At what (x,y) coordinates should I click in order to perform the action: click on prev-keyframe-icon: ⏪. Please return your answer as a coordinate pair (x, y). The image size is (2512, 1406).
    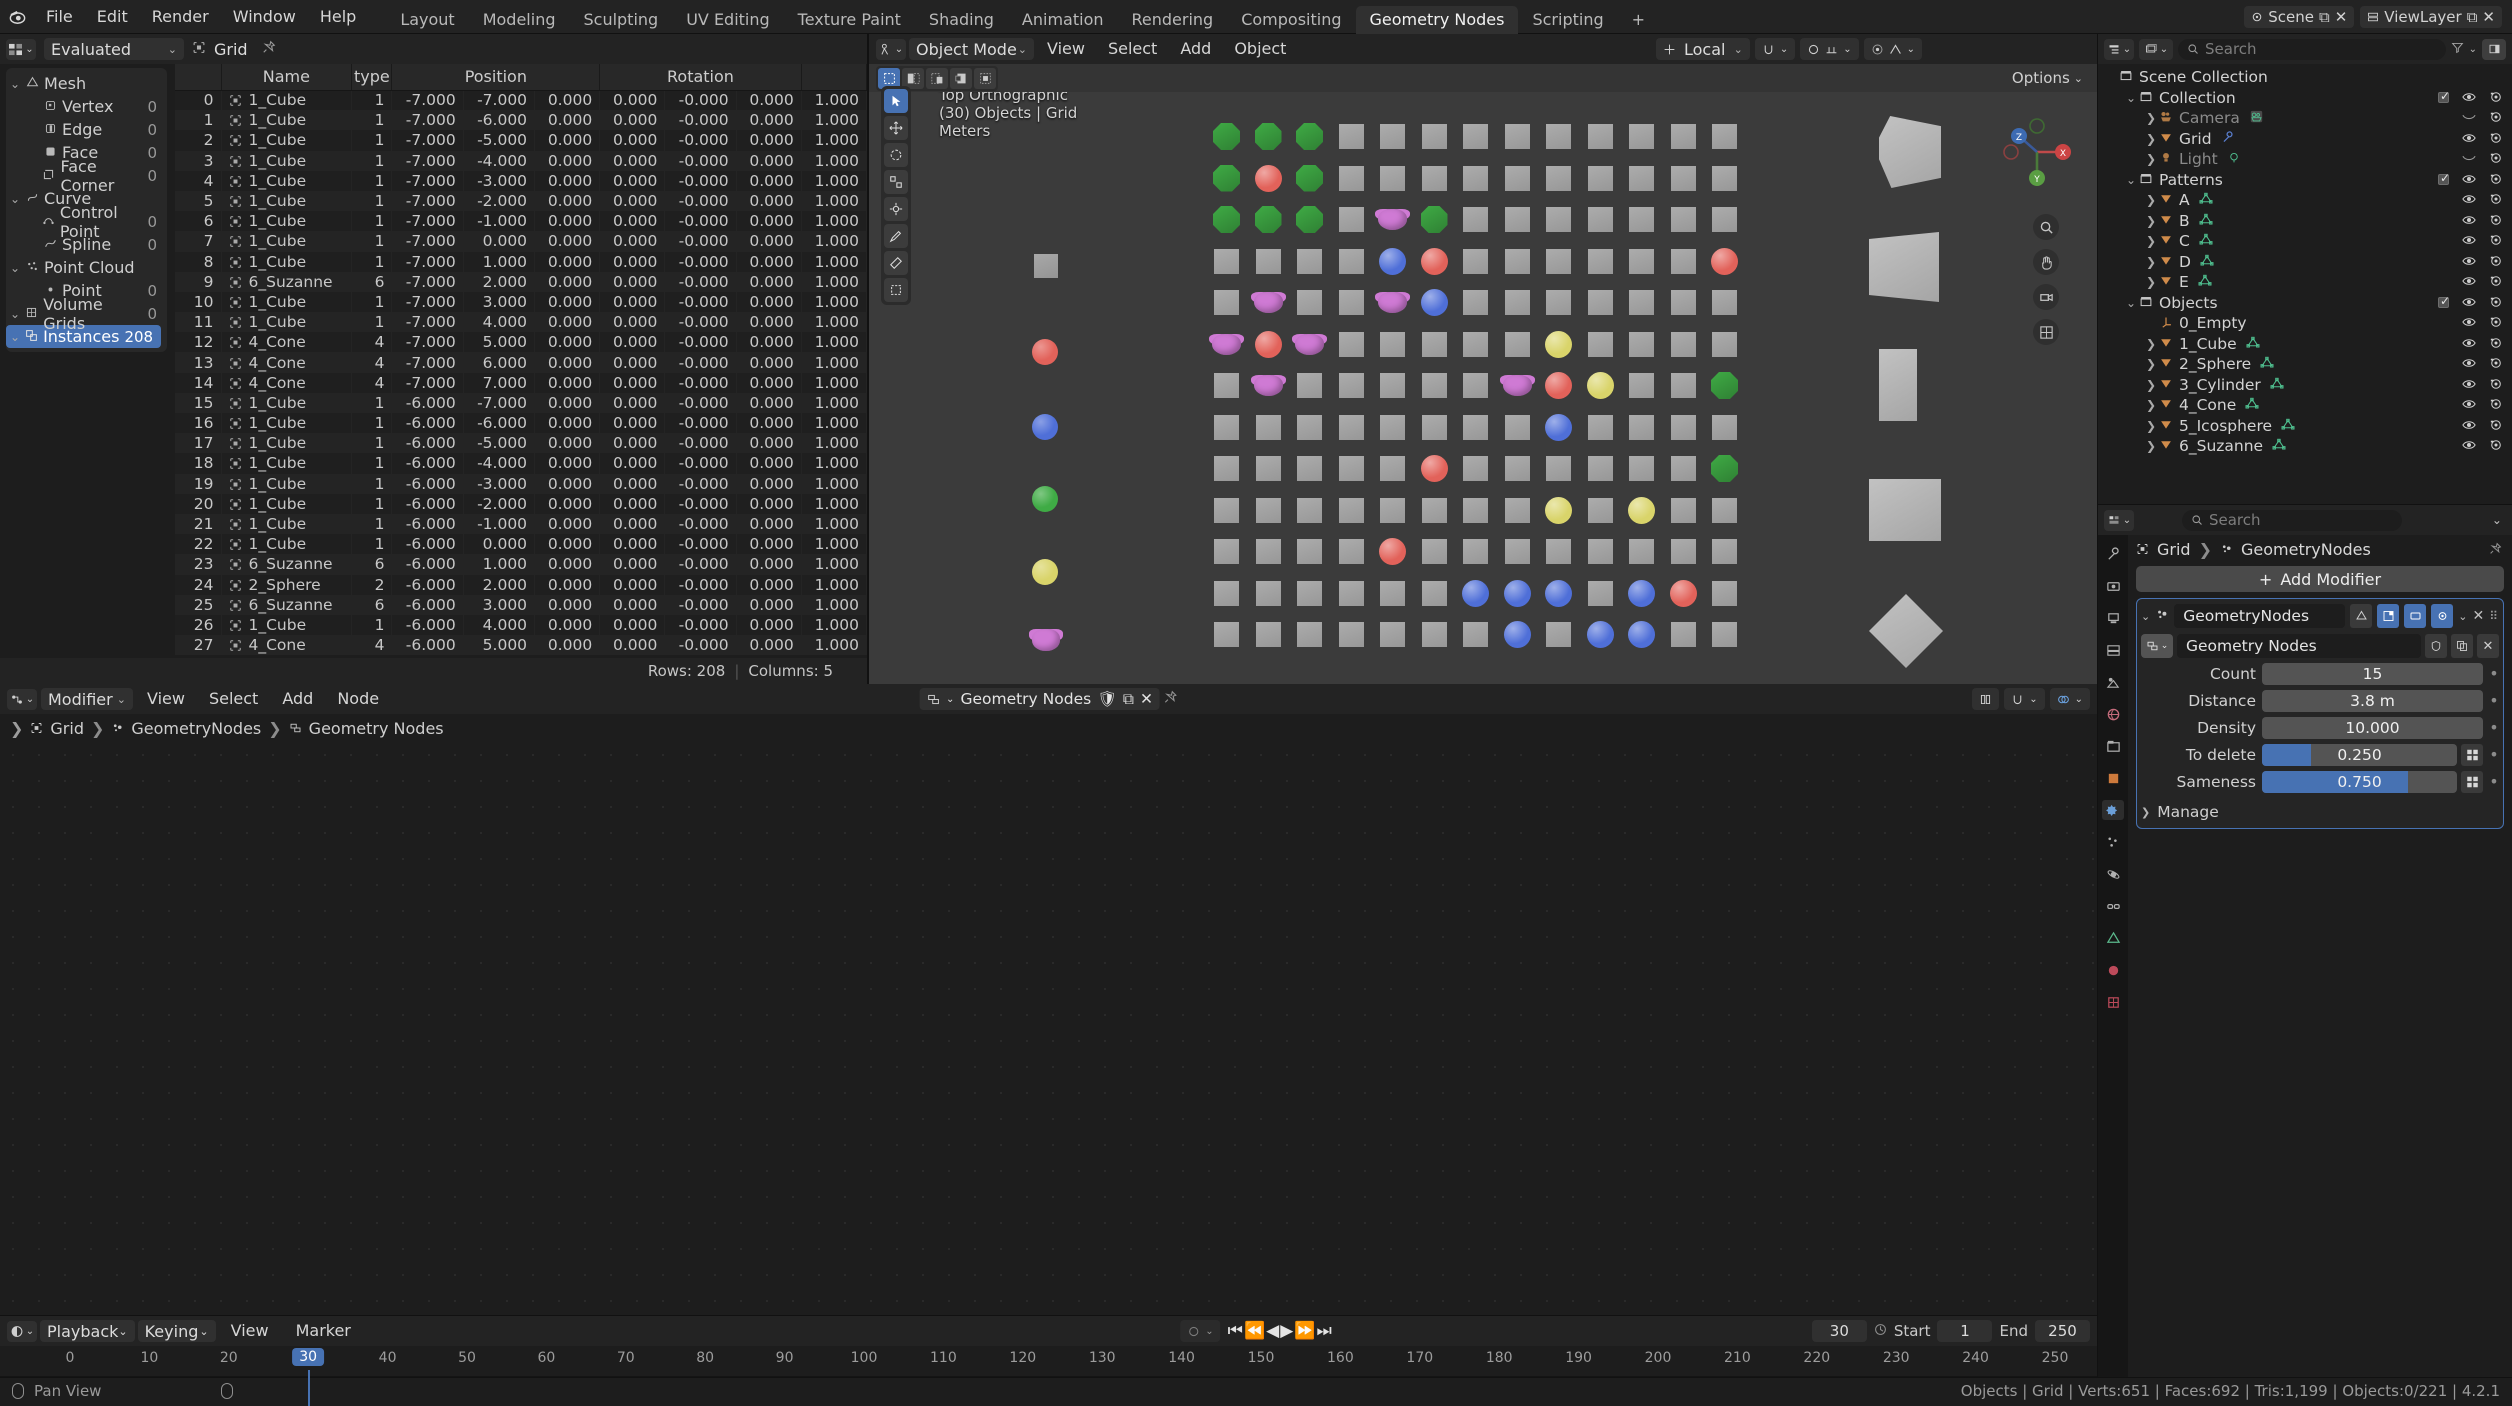
    Looking at the image, I should click on (1254, 1331).